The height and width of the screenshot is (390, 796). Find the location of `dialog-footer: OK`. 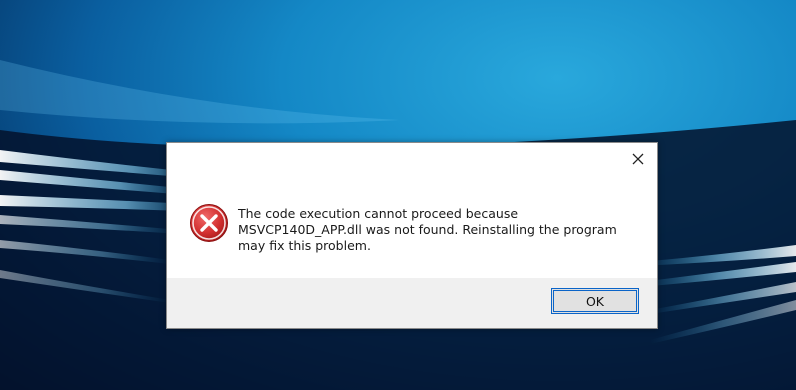

dialog-footer: OK is located at coordinates (412, 303).